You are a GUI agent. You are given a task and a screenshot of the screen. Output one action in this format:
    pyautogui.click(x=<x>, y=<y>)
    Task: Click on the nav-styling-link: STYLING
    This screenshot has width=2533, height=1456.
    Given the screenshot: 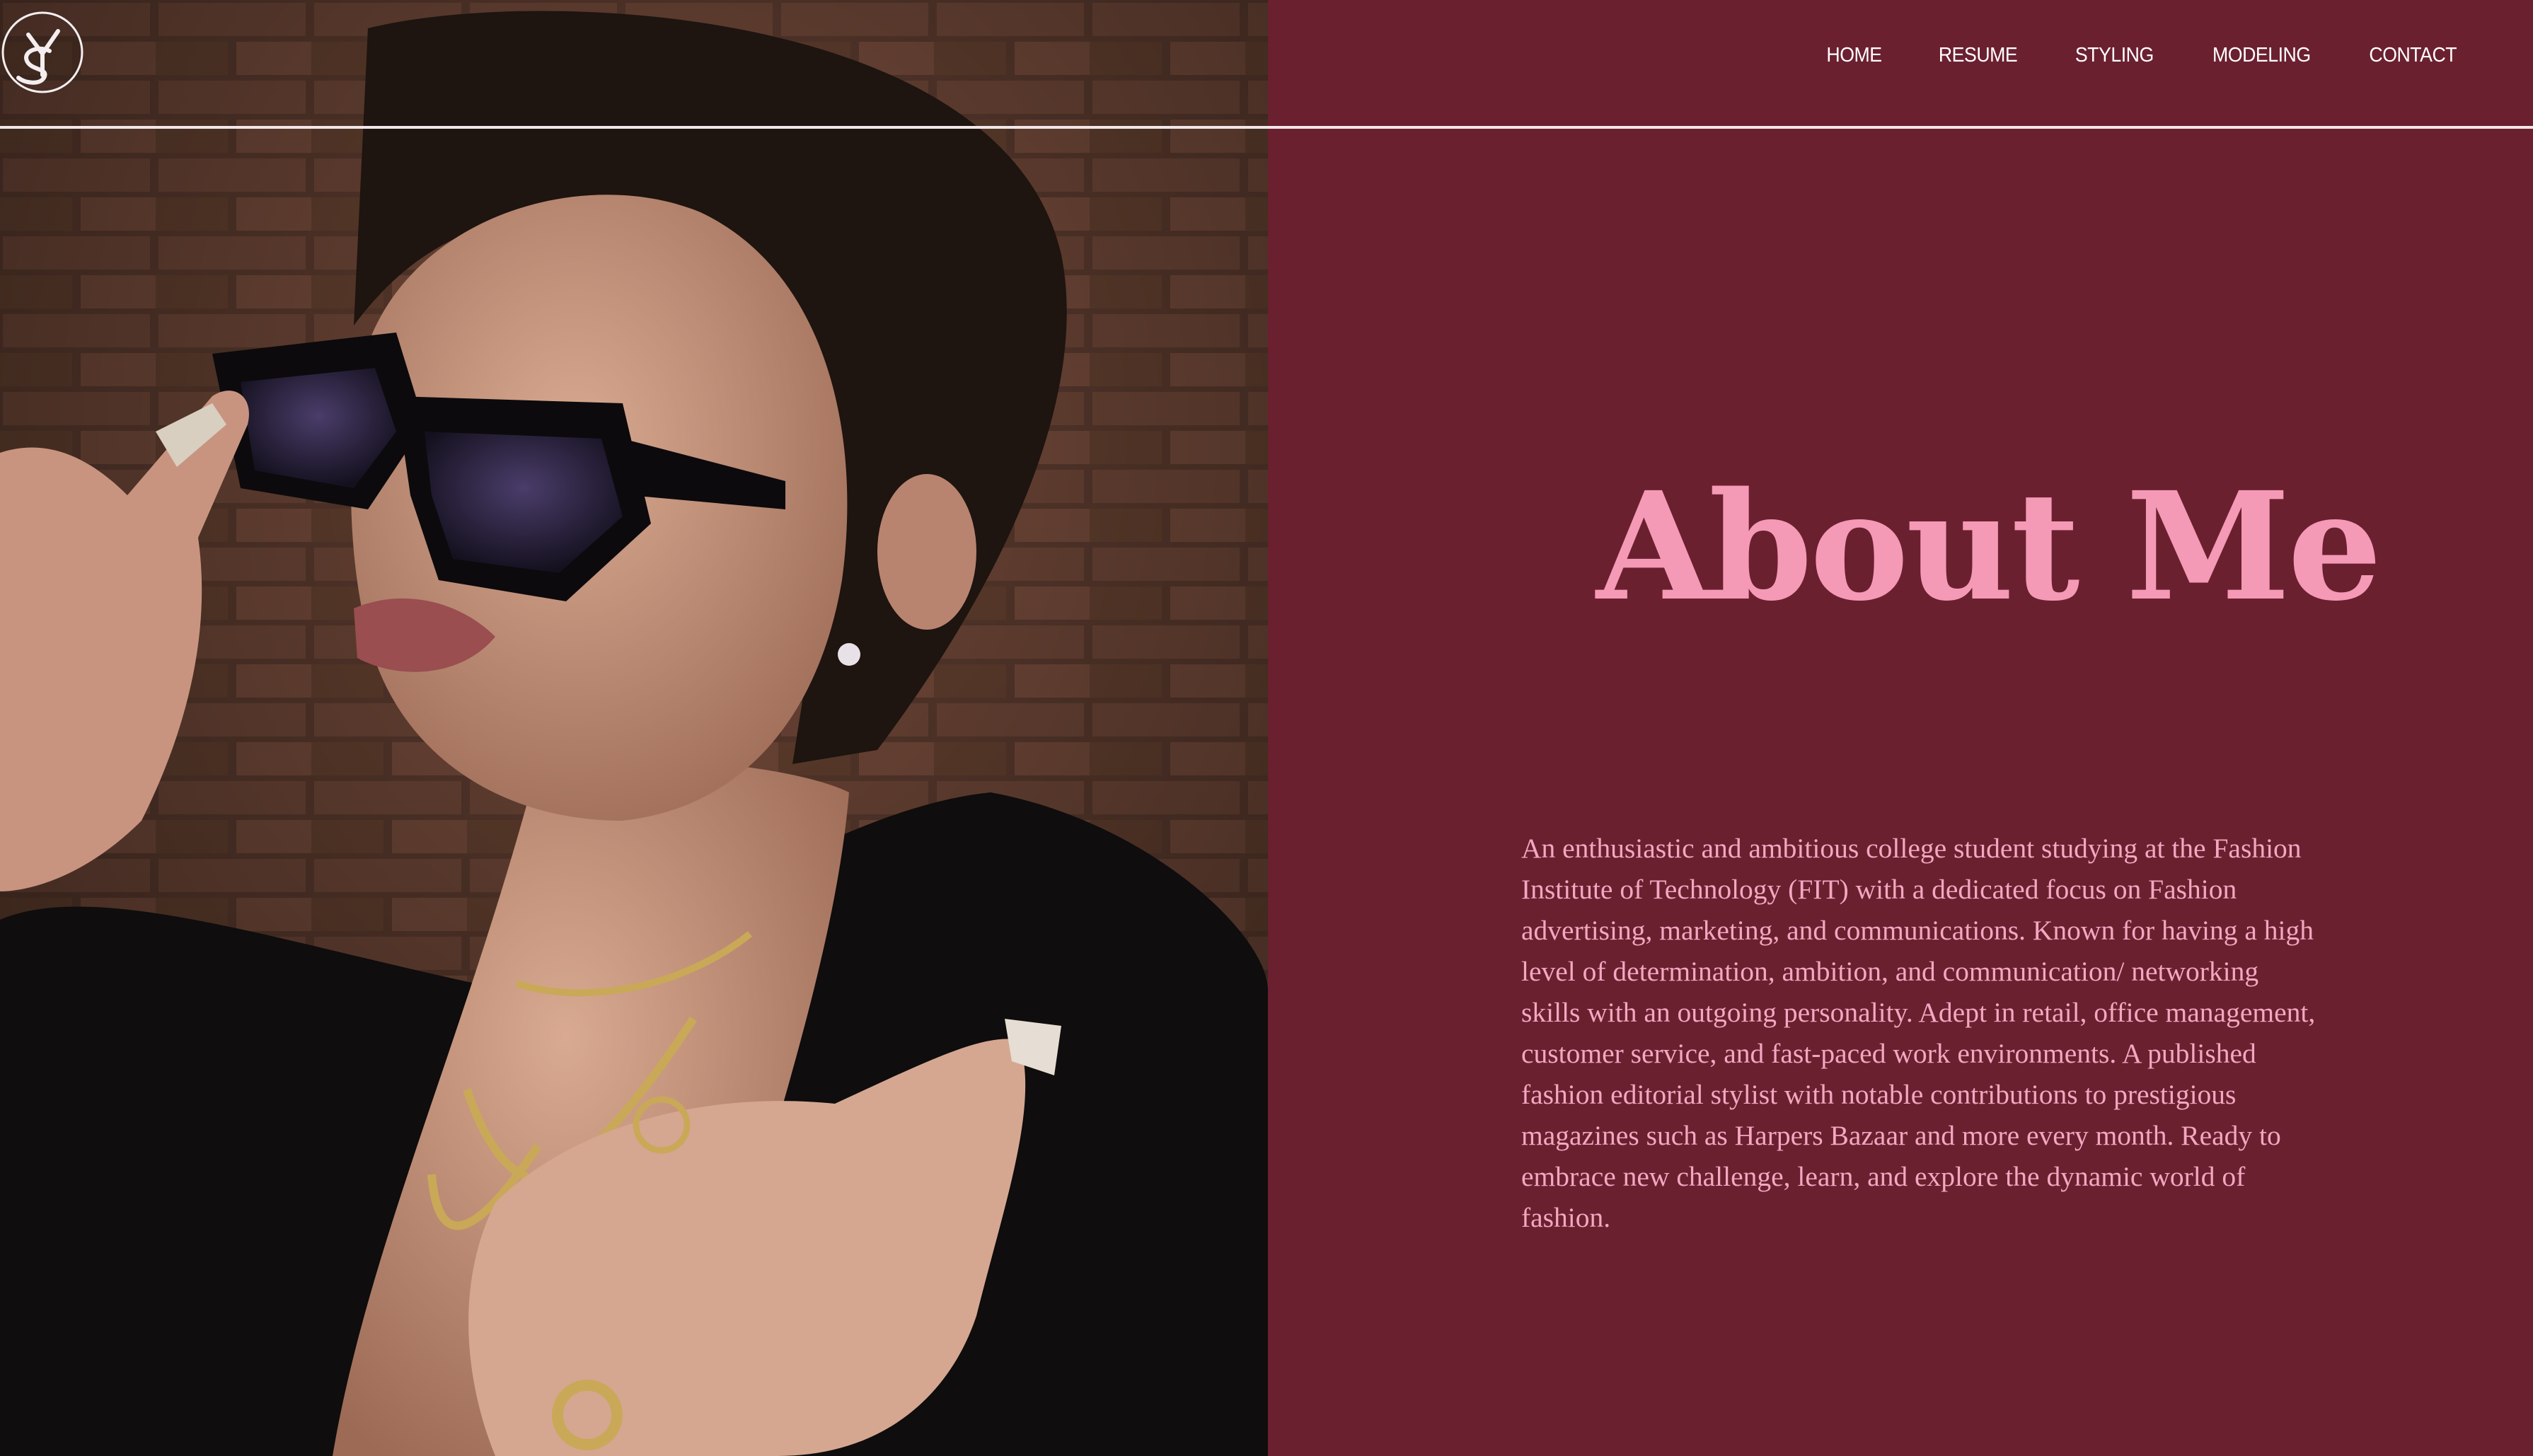 What is the action you would take?
    pyautogui.click(x=2115, y=55)
    